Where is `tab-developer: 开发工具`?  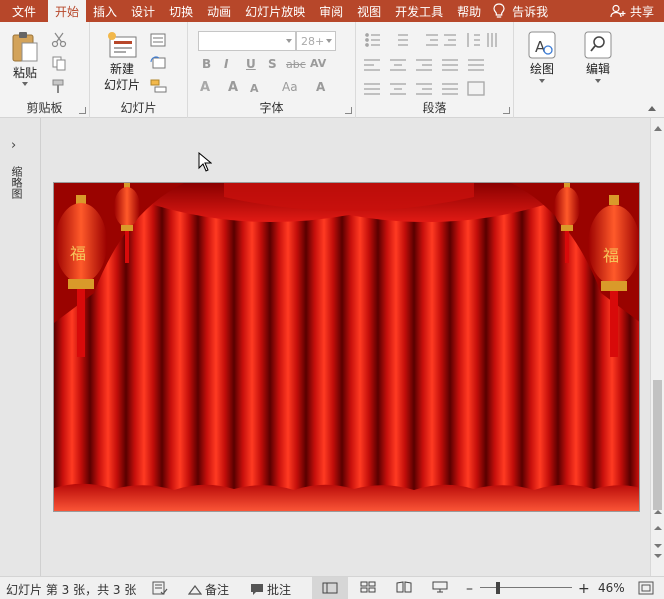 tab-developer: 开发工具 is located at coordinates (419, 11).